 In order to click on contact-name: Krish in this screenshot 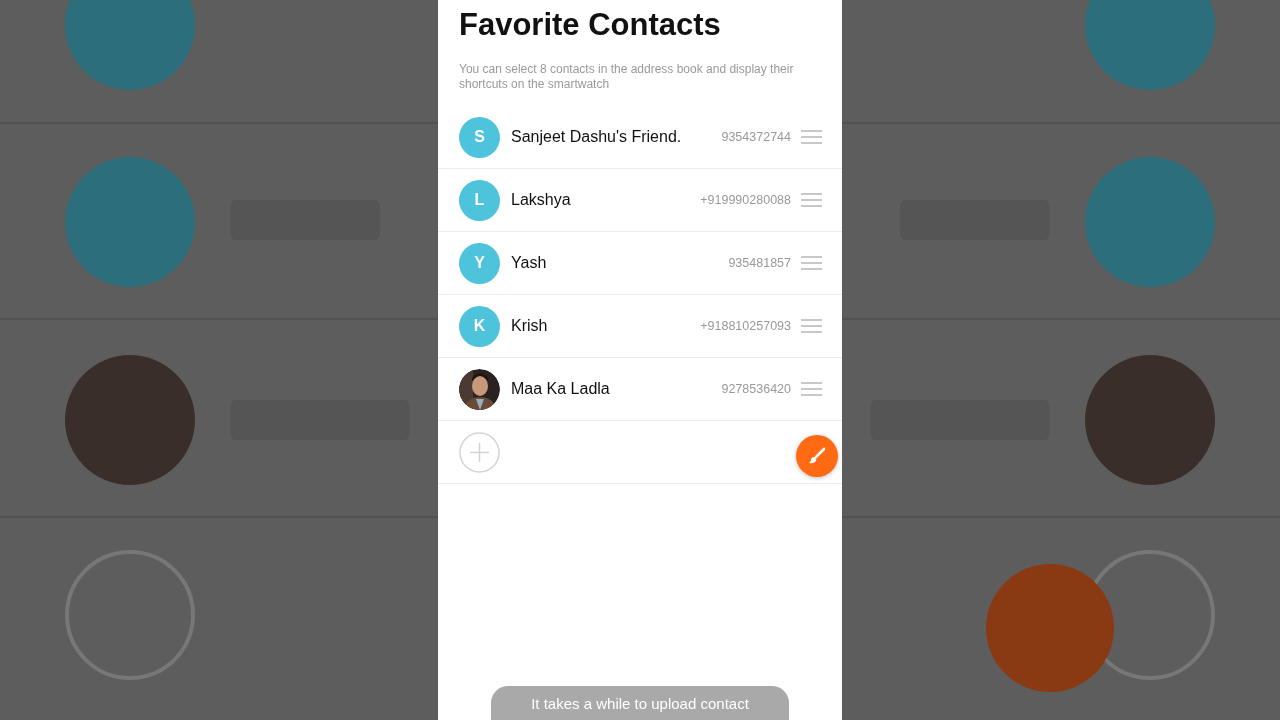, I will do `click(530, 326)`.